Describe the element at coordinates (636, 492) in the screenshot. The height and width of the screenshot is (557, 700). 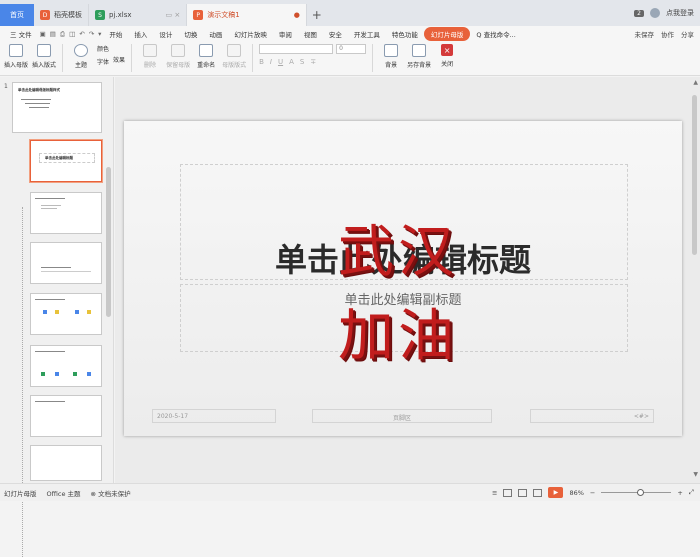
I see `zoom-slider` at that location.